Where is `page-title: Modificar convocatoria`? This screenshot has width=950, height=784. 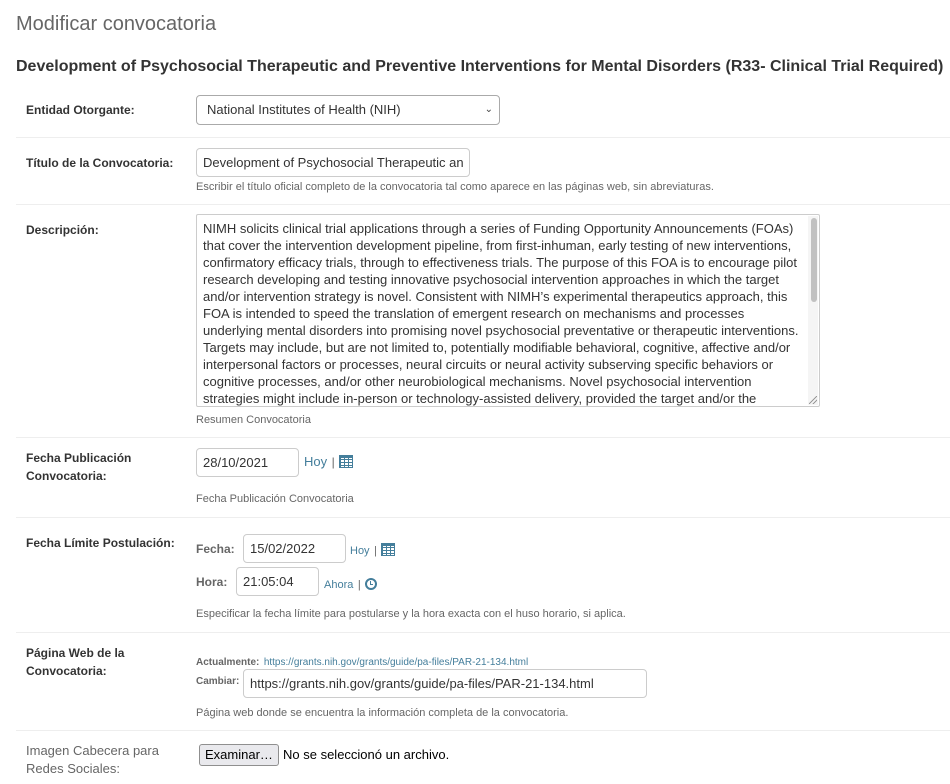
page-title: Modificar convocatoria is located at coordinates (116, 24).